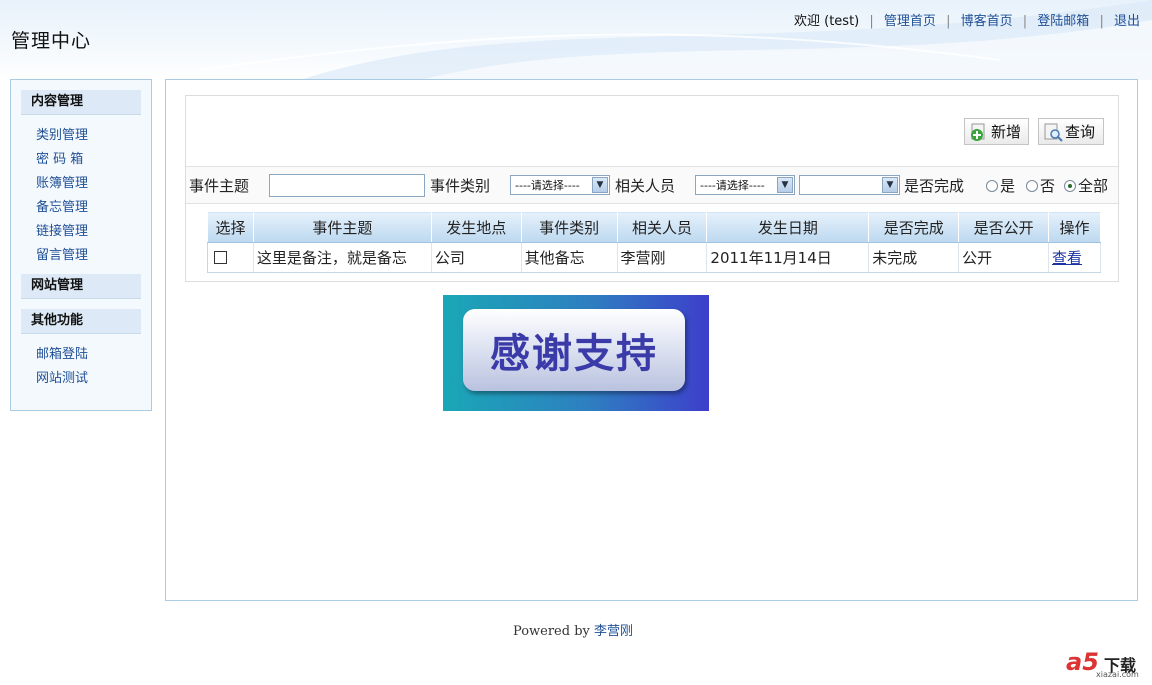 The image size is (1152, 685). What do you see at coordinates (81, 194) in the screenshot?
I see `sidebar-content-list: 类别管理 密 码 箱 账簿管理 备忘管理 链接管理 留言管理` at bounding box center [81, 194].